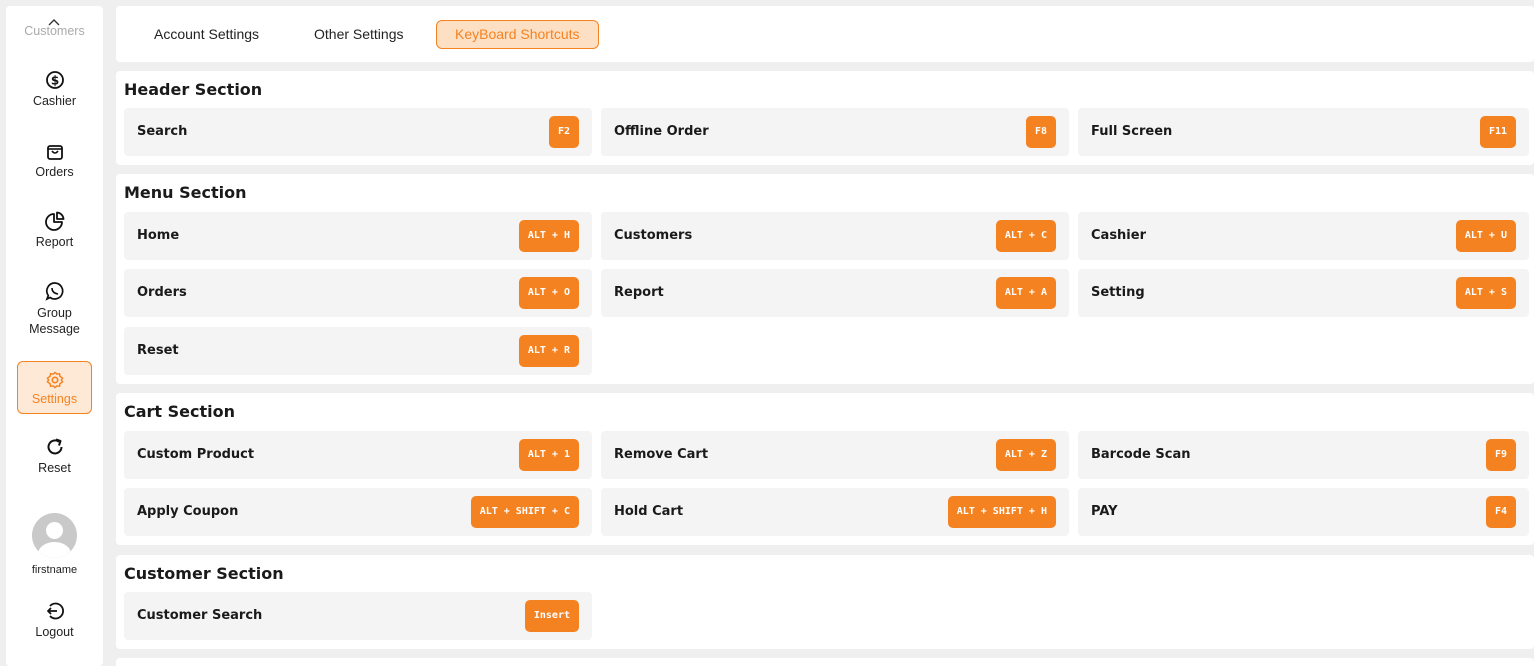 Image resolution: width=1534 pixels, height=666 pixels. I want to click on sidebar-item-settings: Settings, so click(54, 387).